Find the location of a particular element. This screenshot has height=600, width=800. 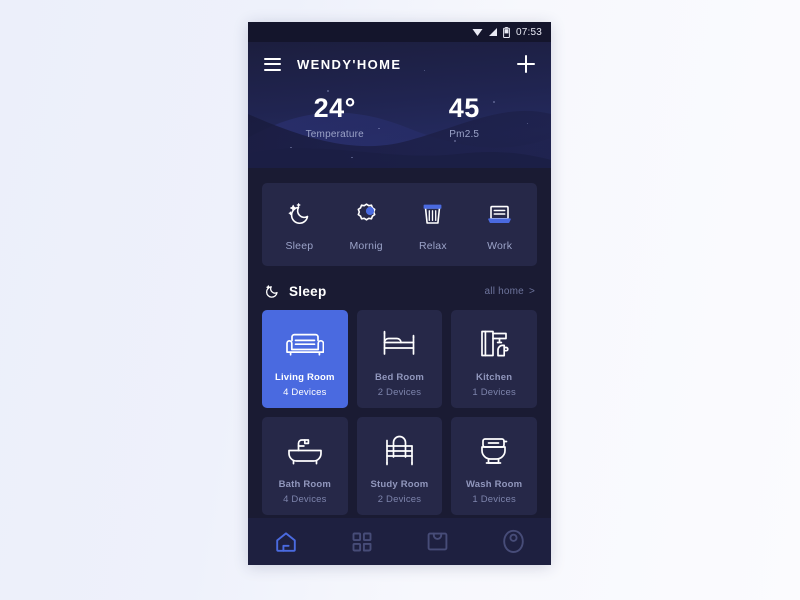

sun-burst-icon is located at coordinates (366, 214).